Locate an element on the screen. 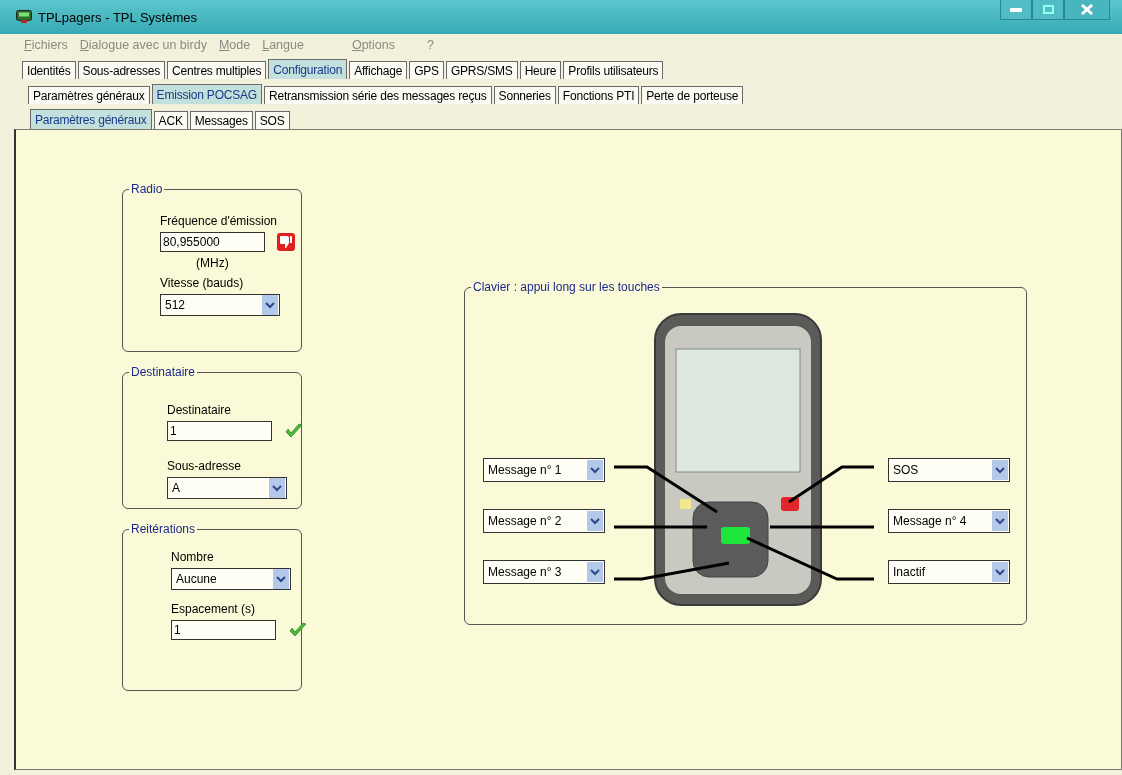 The height and width of the screenshot is (775, 1122). field-label: Destinataire is located at coordinates (199, 410).